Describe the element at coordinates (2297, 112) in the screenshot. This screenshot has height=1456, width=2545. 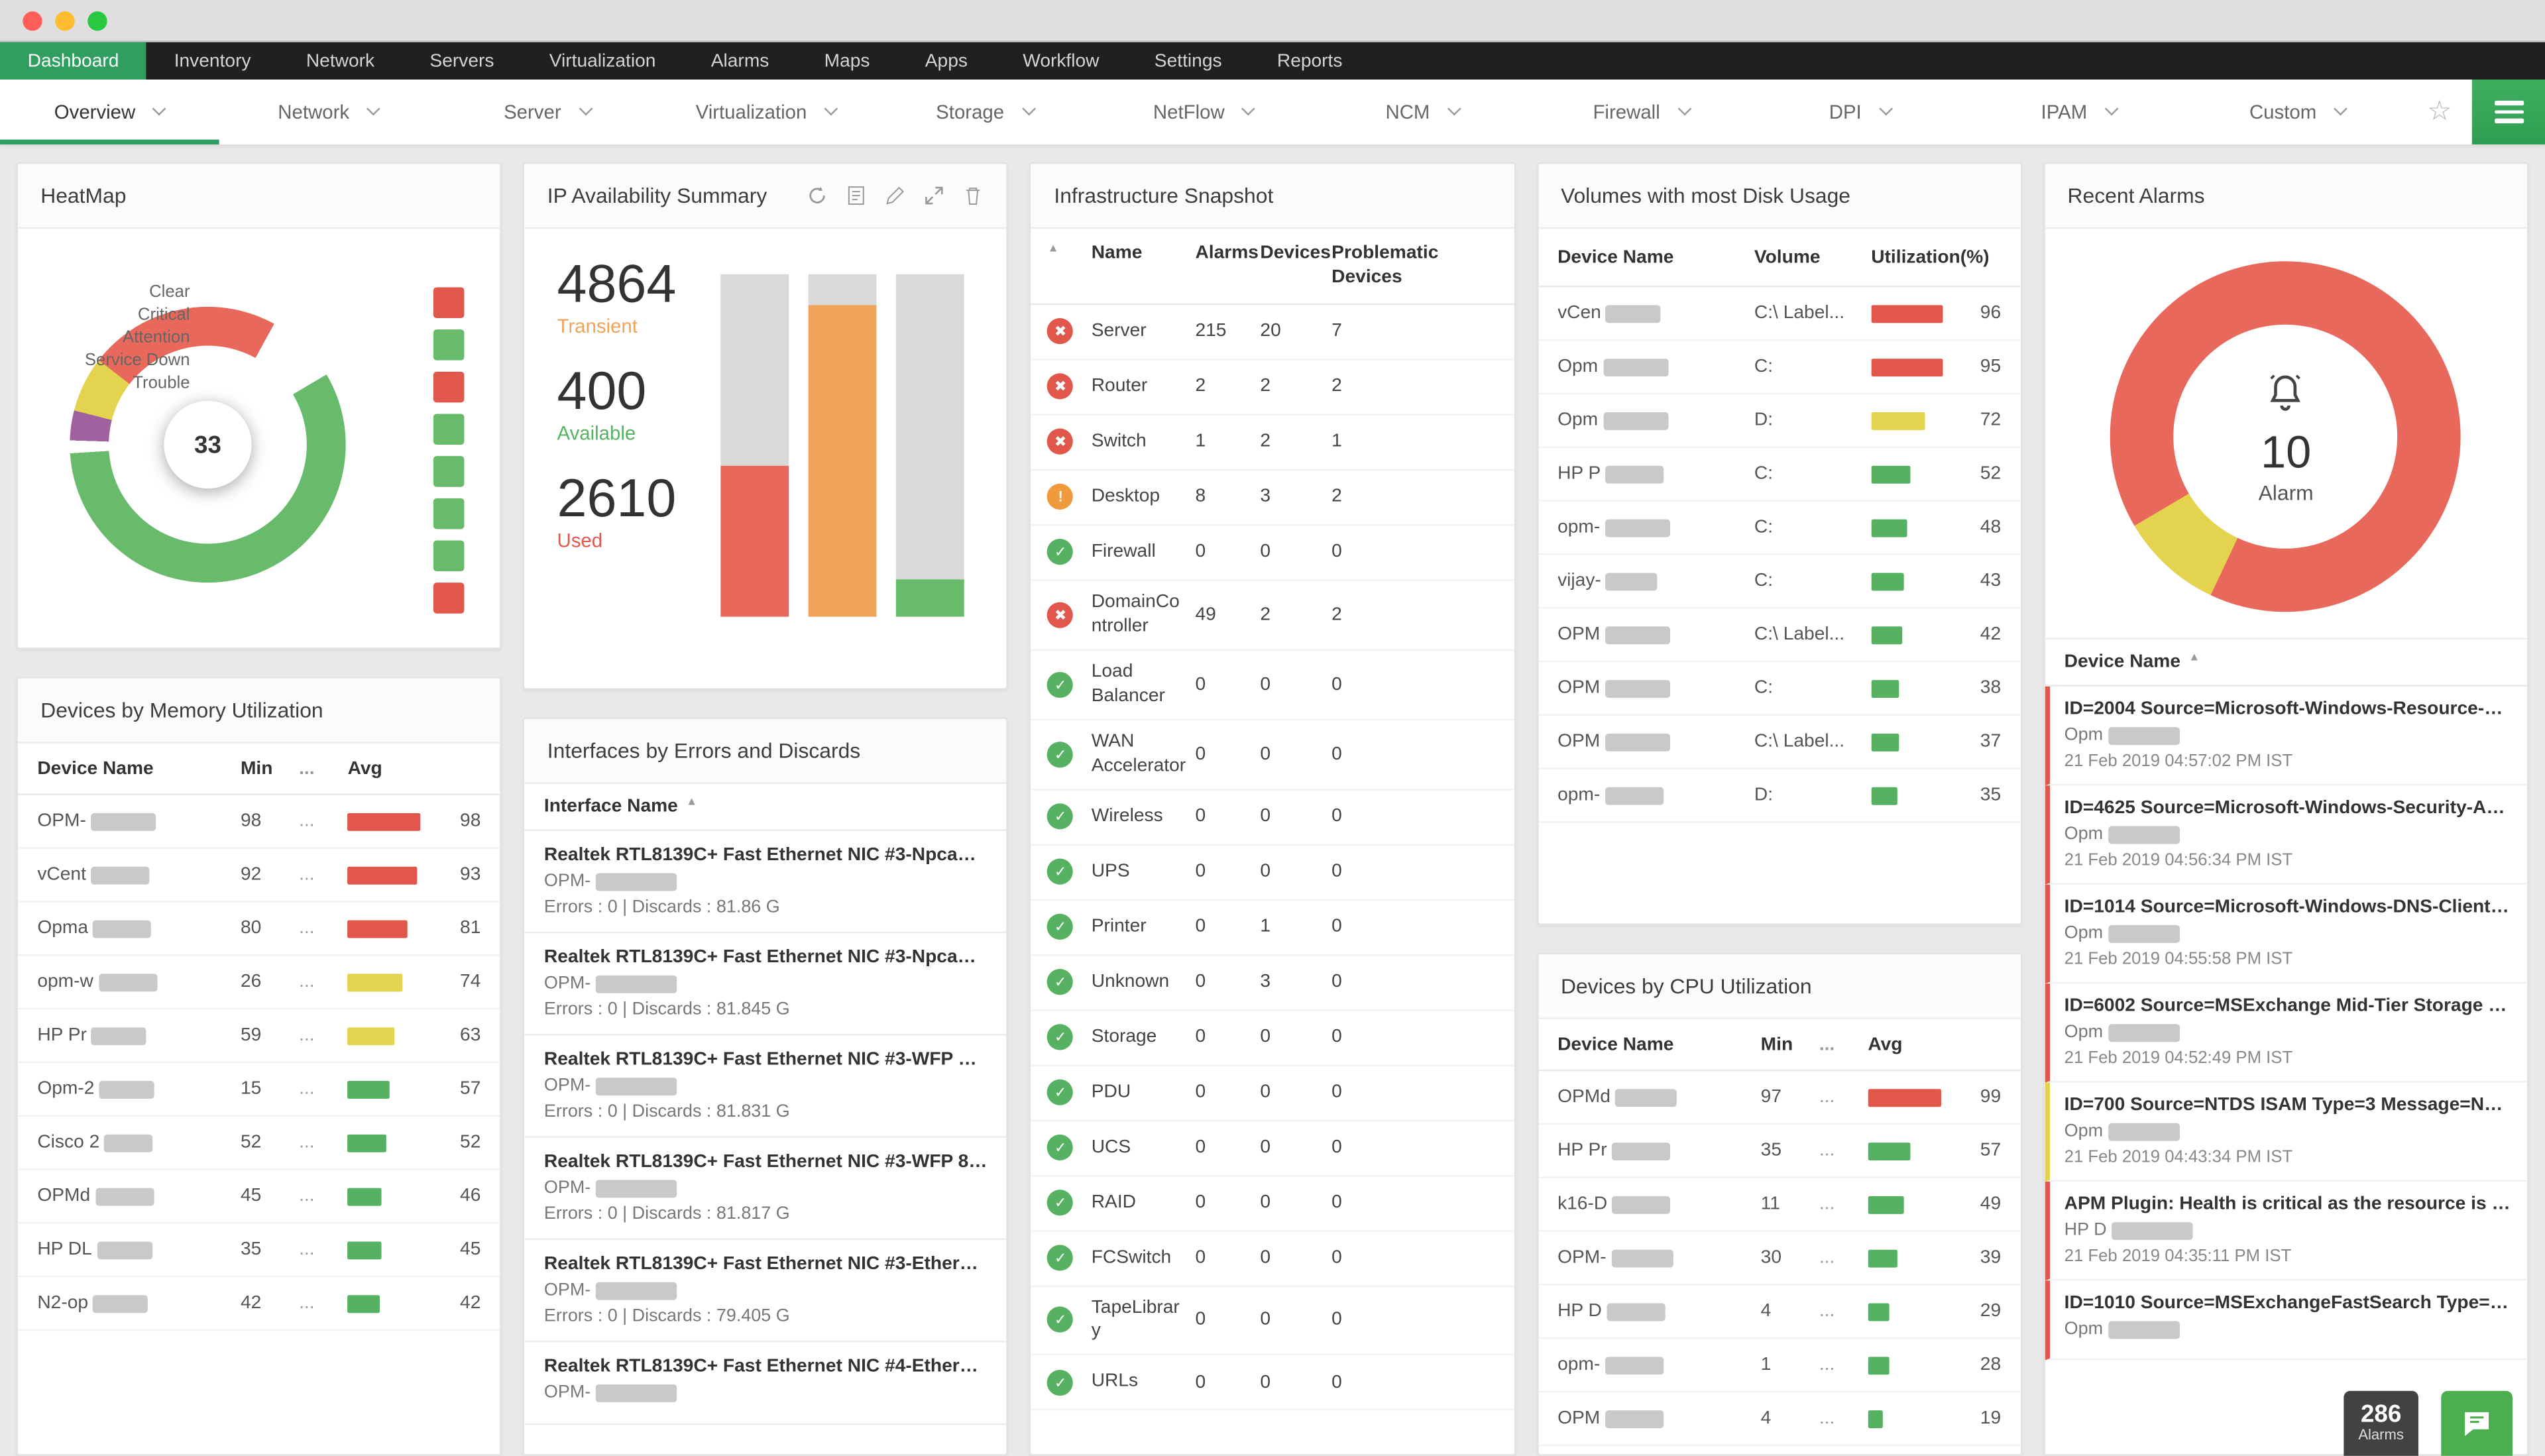
I see `dashboard-tab: Custom` at that location.